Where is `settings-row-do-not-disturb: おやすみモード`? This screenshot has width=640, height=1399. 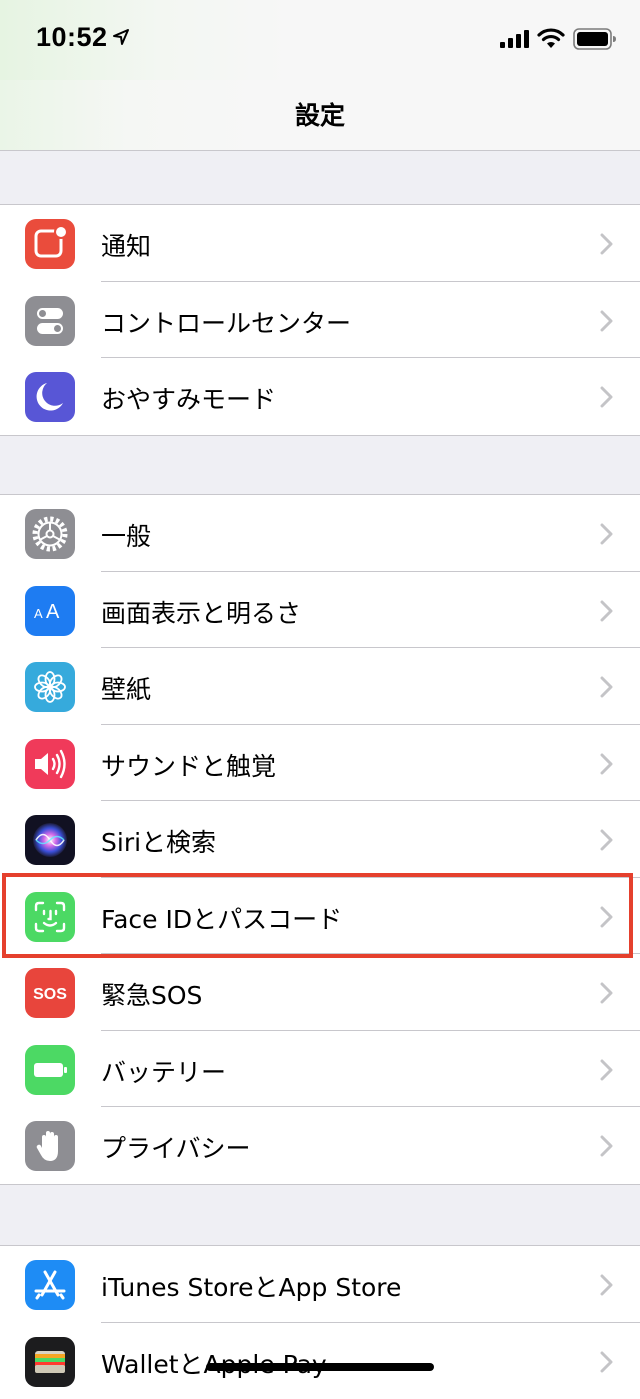
settings-row-do-not-disturb: おやすみモード is located at coordinates (320, 396).